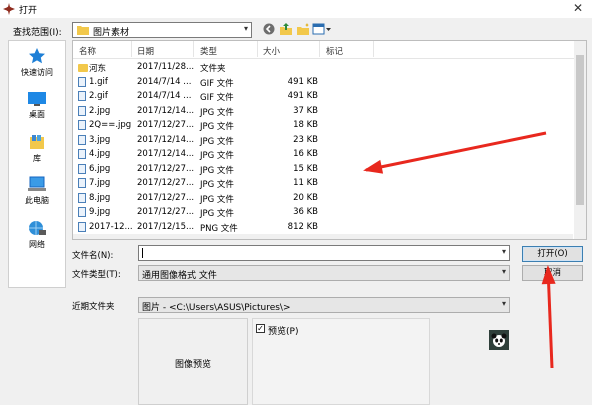 The width and height of the screenshot is (592, 405). What do you see at coordinates (323, 140) in the screenshot?
I see `file-row: 3.jpg 2017/12/14... JPG 文件 23 KB` at bounding box center [323, 140].